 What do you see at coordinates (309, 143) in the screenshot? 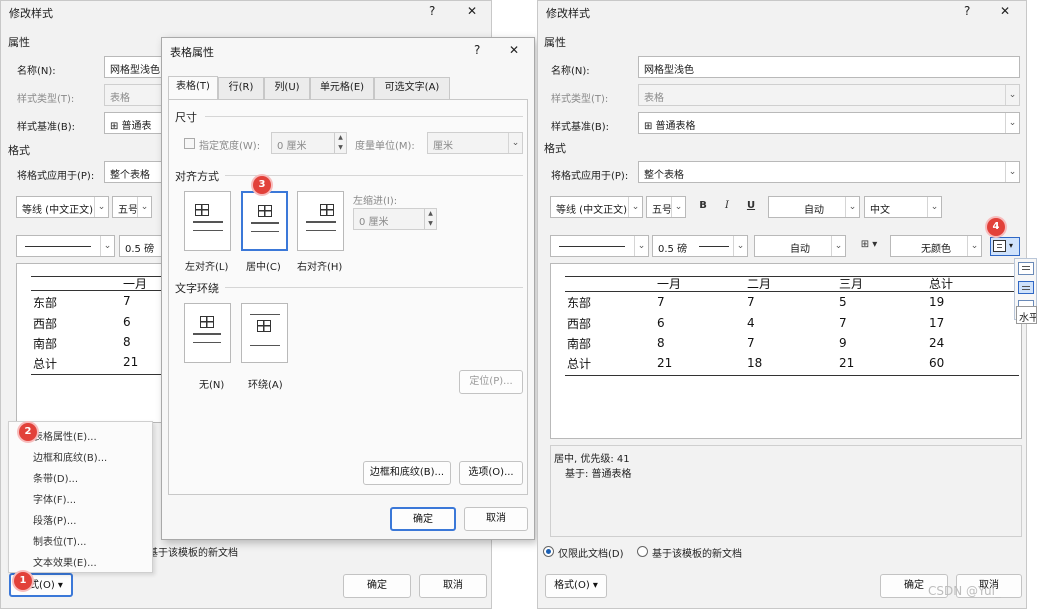
I see `width-input: 0 厘米 ▲ ▼` at bounding box center [309, 143].